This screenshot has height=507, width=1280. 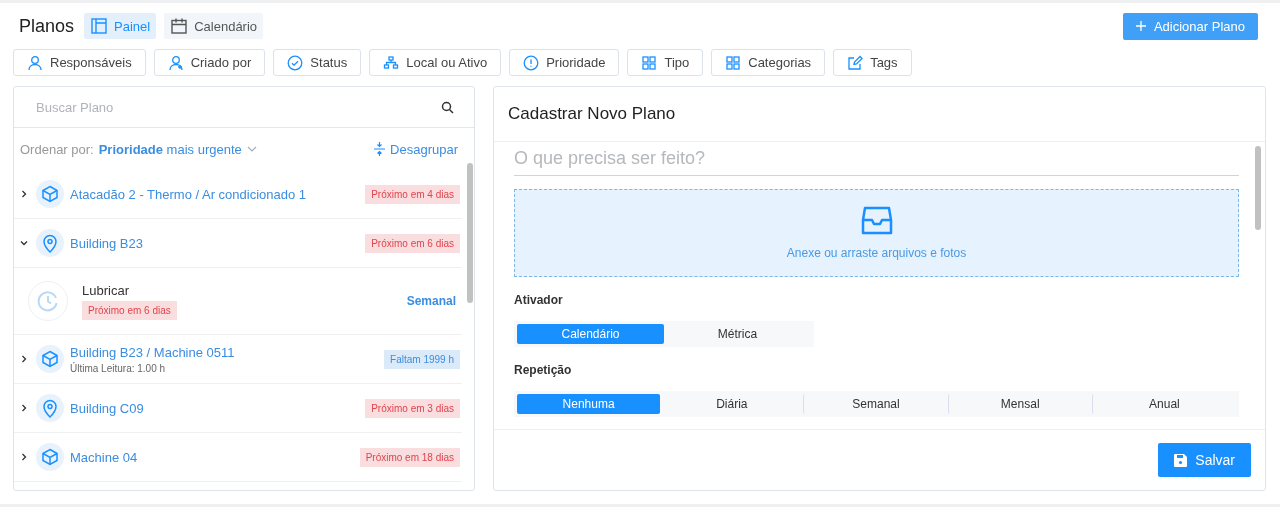 I want to click on status-badge: Faltam 1999 h, so click(x=422, y=359).